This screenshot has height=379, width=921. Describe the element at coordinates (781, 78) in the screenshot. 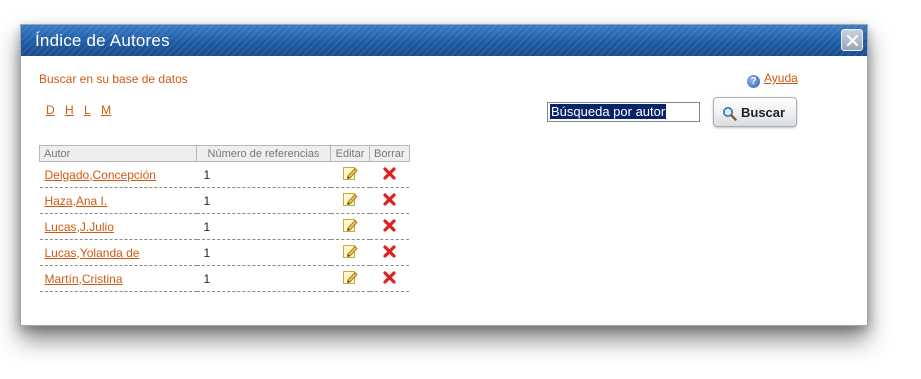

I see `help-link: Ayuda` at that location.